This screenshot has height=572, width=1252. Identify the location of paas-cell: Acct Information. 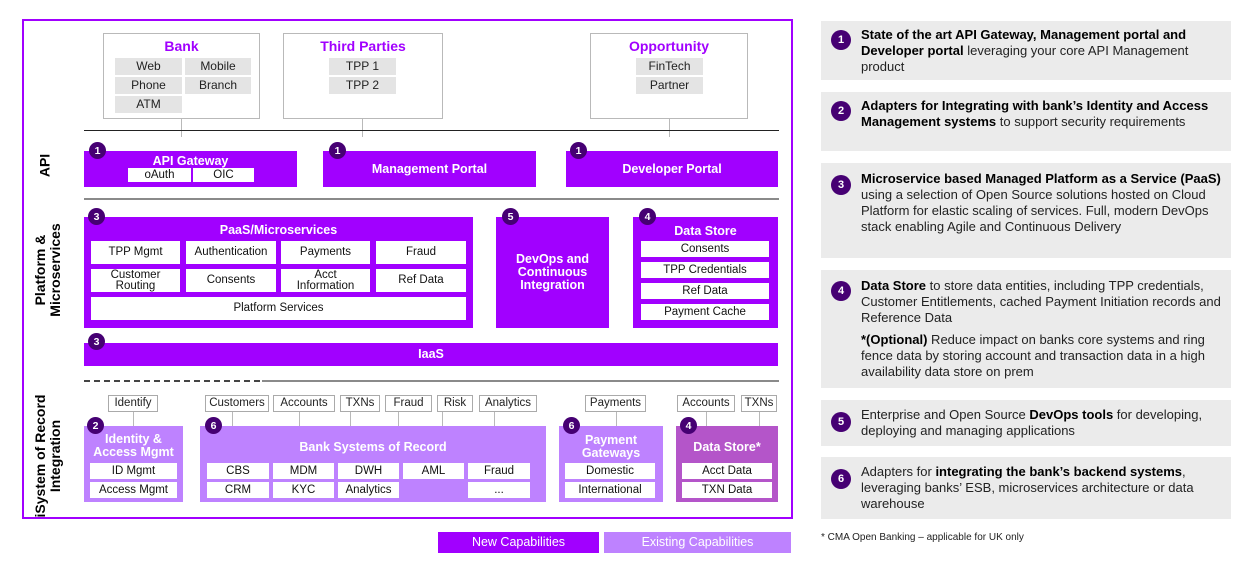
(325, 280).